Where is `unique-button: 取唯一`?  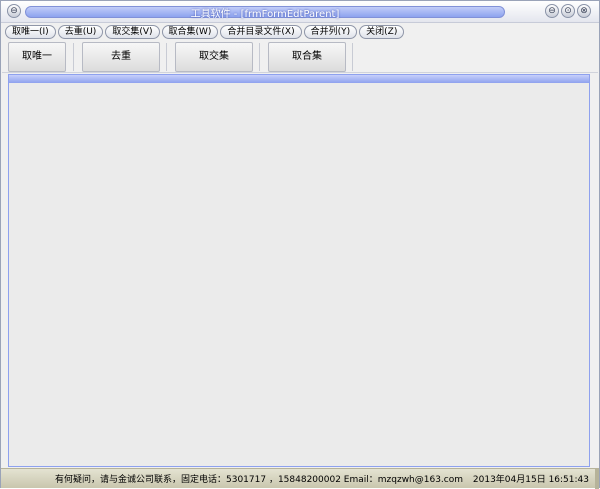
unique-button: 取唯一 is located at coordinates (37, 57).